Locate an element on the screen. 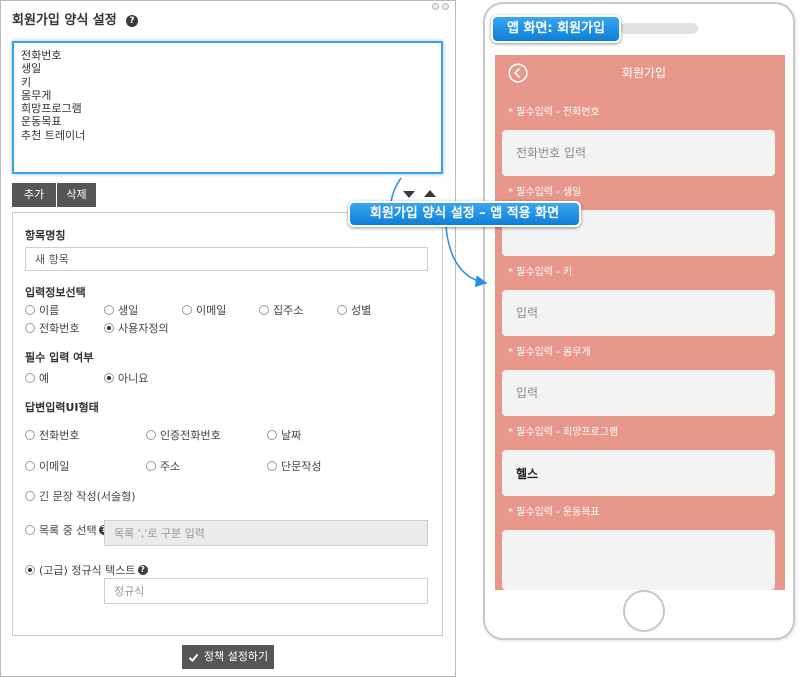 This screenshot has height=677, width=800. goal-input is located at coordinates (638, 560).